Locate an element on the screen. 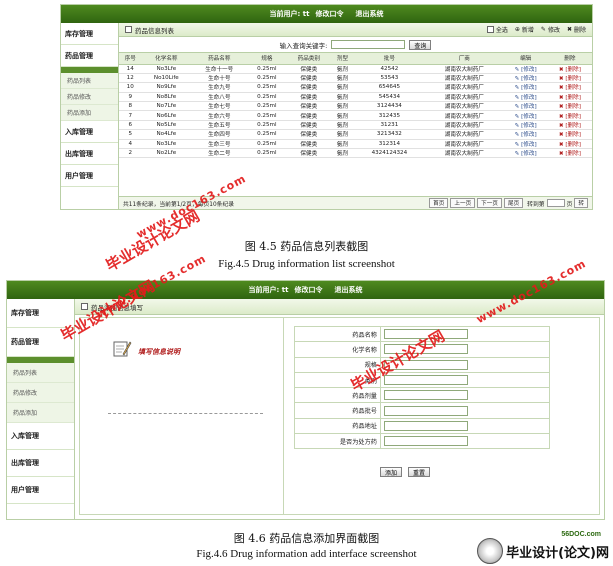 The width and height of the screenshot is (613, 566). dosage-input is located at coordinates (426, 395).